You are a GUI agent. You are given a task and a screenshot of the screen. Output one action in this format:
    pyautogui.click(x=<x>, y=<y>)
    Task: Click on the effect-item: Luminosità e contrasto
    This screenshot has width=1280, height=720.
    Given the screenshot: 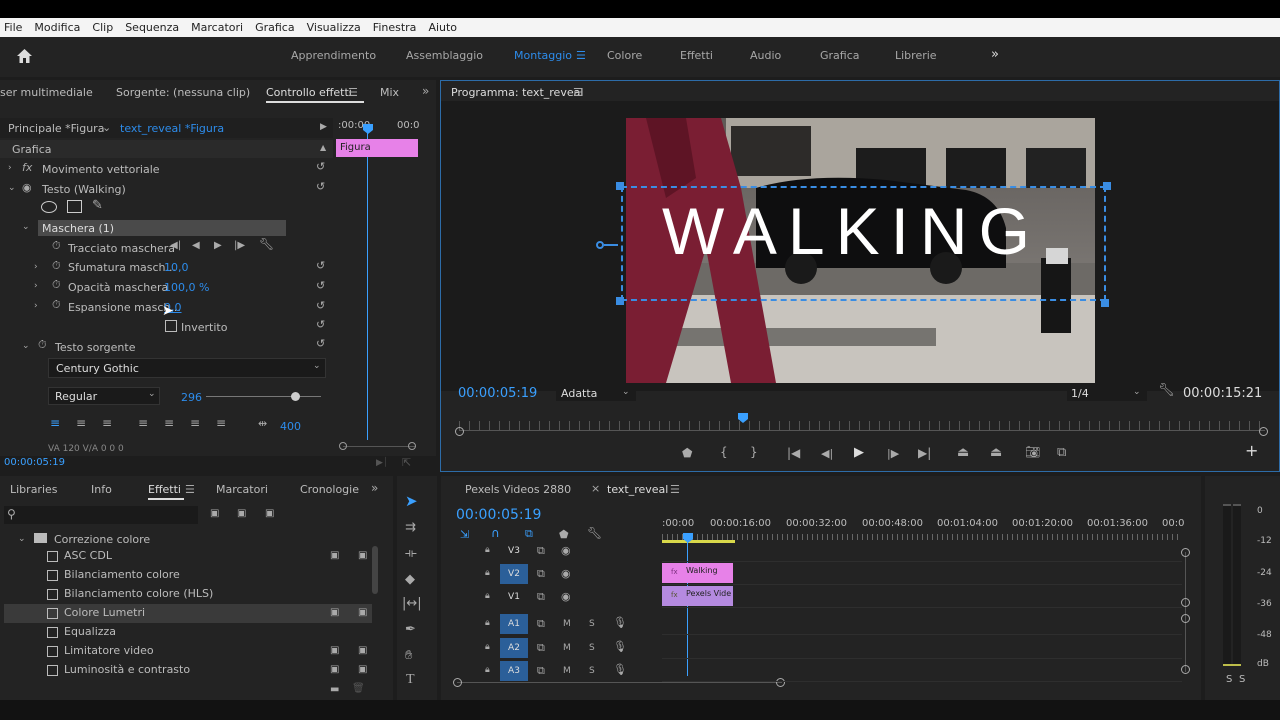 What is the action you would take?
    pyautogui.click(x=127, y=669)
    